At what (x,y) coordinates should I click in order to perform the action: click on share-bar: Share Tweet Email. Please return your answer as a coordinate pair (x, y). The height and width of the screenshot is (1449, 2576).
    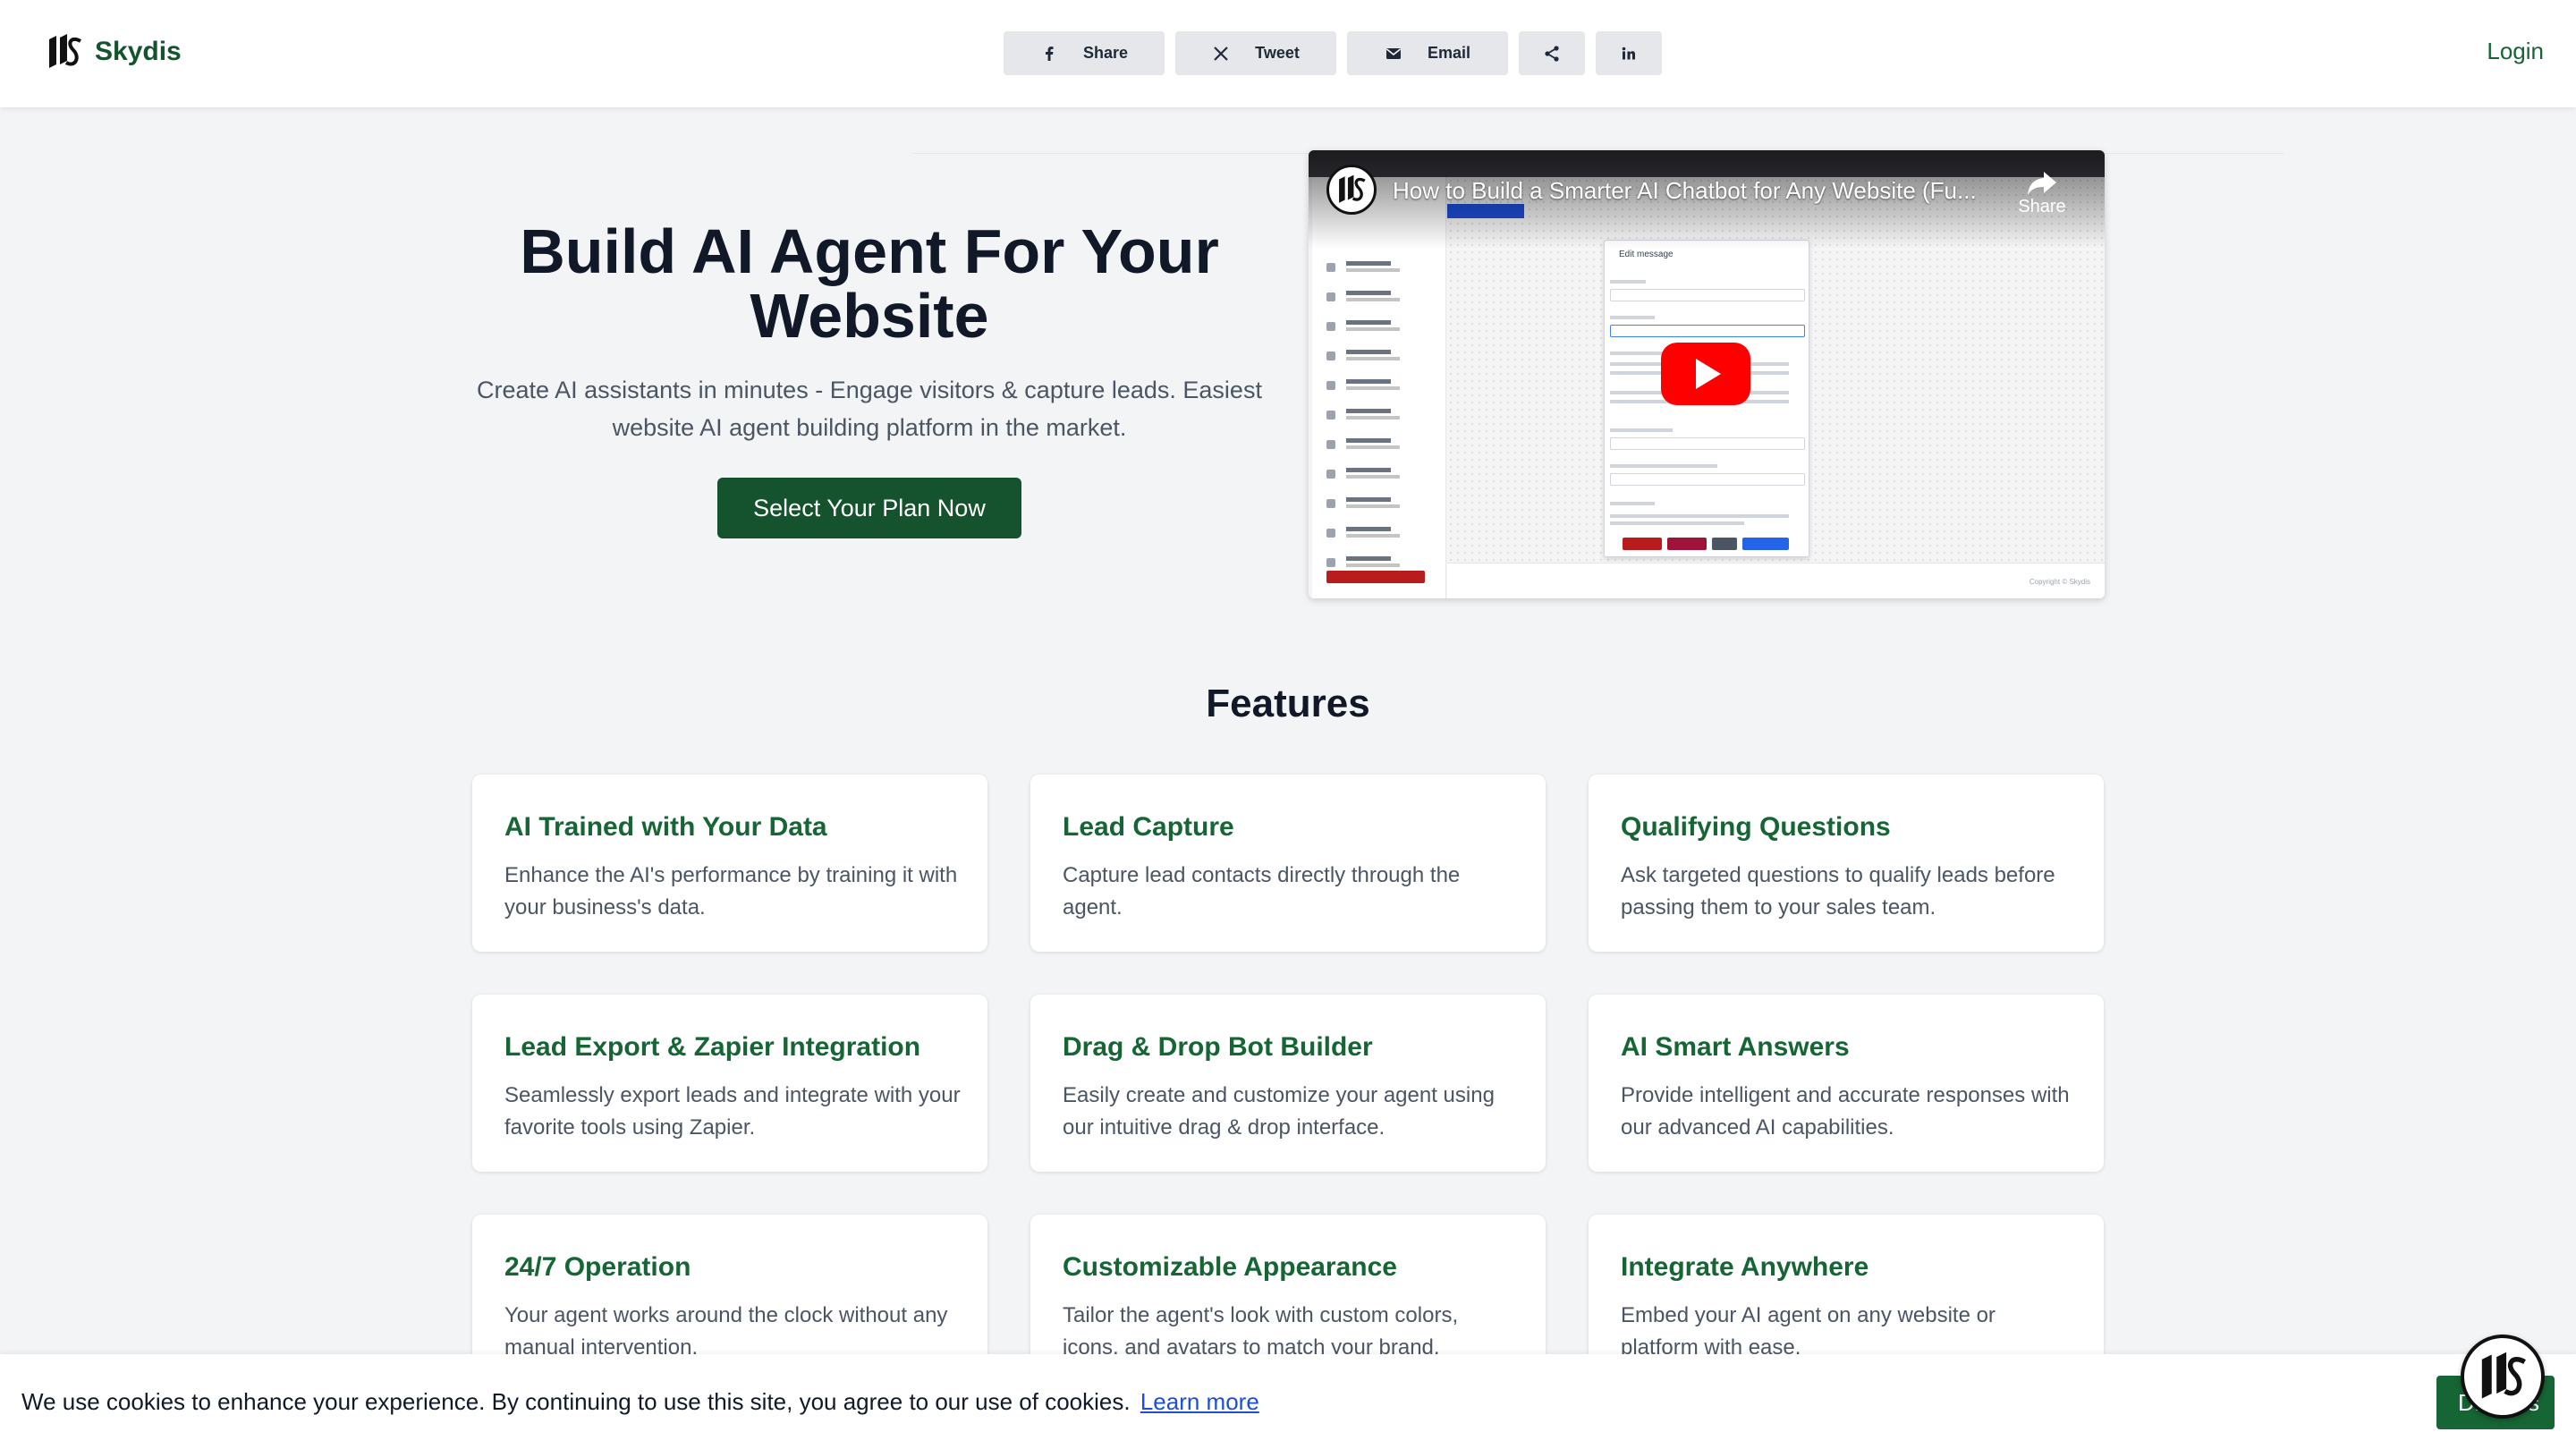
    Looking at the image, I should click on (1333, 53).